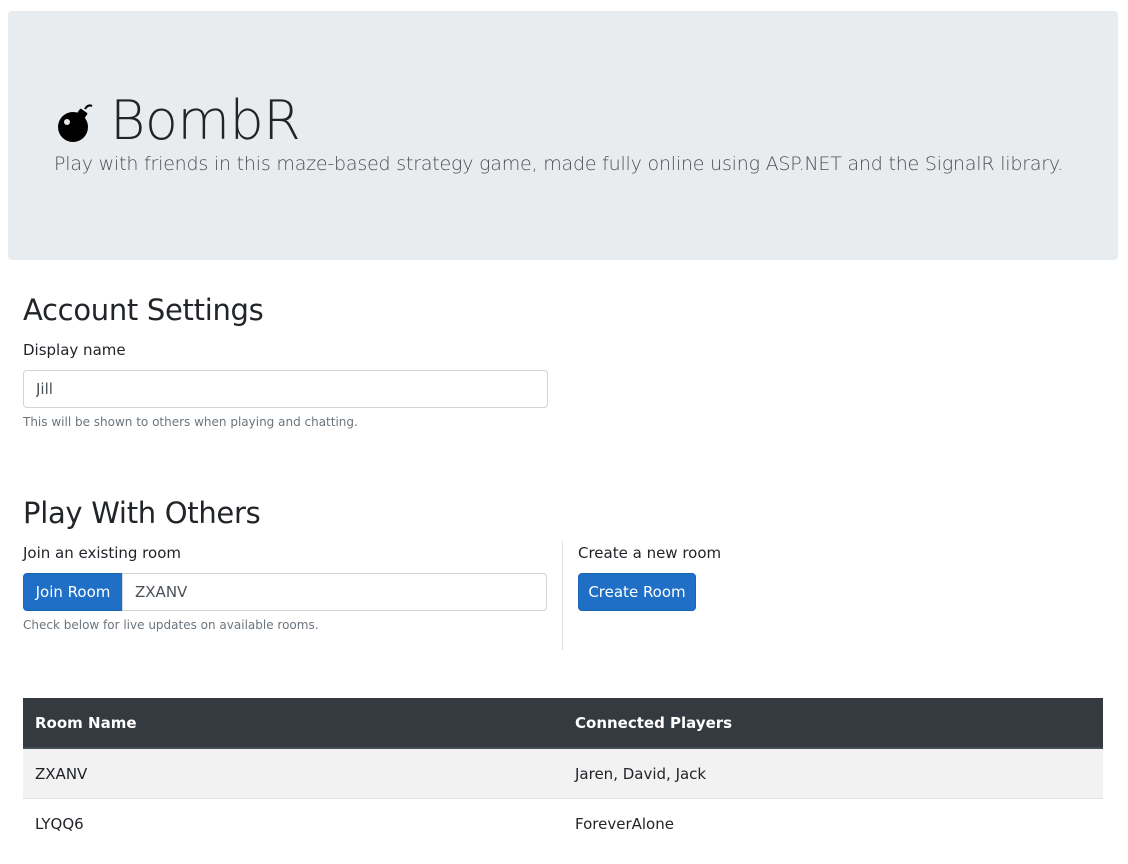  I want to click on room-name-cell: LYQQ6, so click(293, 823).